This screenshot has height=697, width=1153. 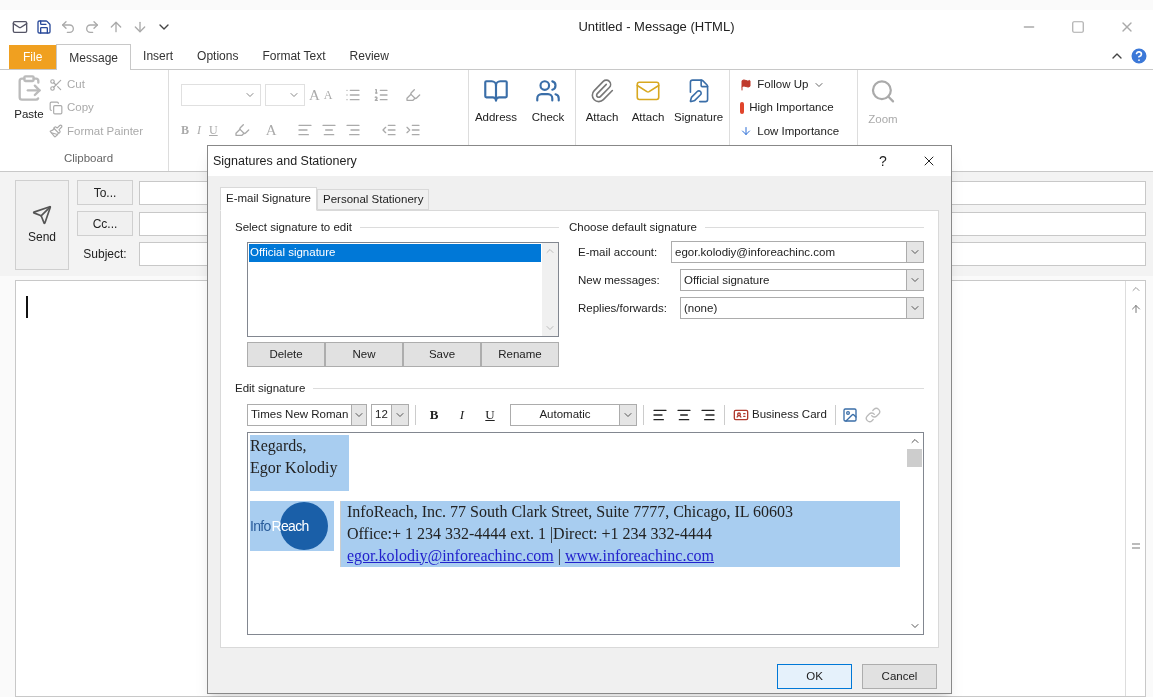 I want to click on signature-dropdown: Official signature, so click(x=802, y=280).